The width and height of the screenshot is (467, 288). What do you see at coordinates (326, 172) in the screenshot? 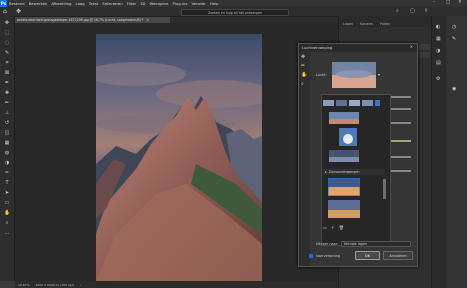
I see `folder-icon: ▸` at bounding box center [326, 172].